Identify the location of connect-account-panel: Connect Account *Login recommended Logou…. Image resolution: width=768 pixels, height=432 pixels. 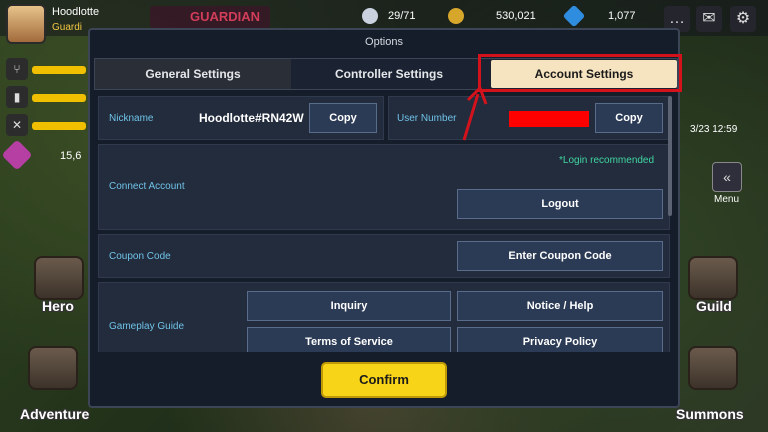
(384, 187).